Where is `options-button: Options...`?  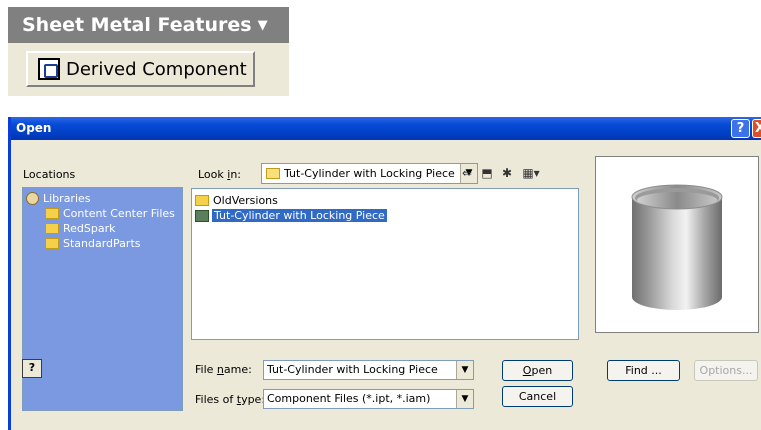
options-button: Options... is located at coordinates (726, 370).